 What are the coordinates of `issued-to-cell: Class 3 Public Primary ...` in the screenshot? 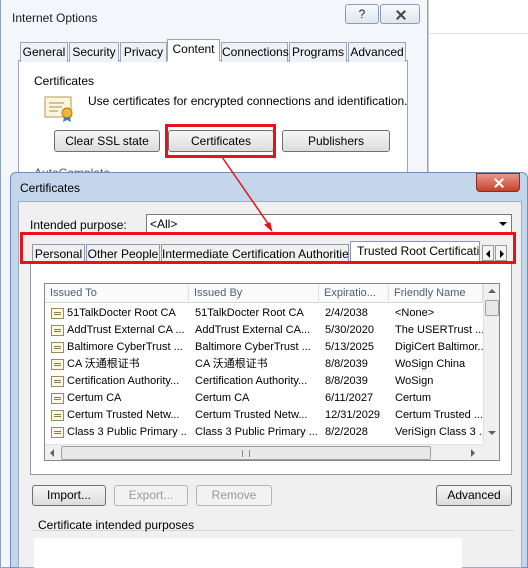 It's located at (127, 432).